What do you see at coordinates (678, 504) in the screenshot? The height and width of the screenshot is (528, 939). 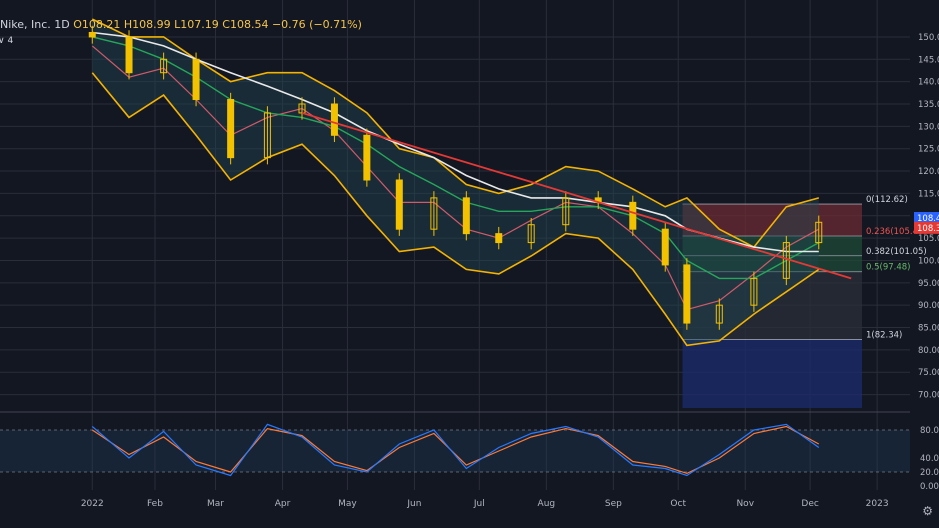 I see `time-tick-label: Oct` at bounding box center [678, 504].